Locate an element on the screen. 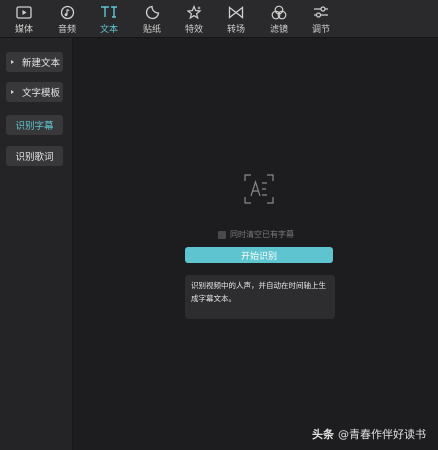 This screenshot has height=450, width=438. tab-adjust: 调节 is located at coordinates (321, 20).